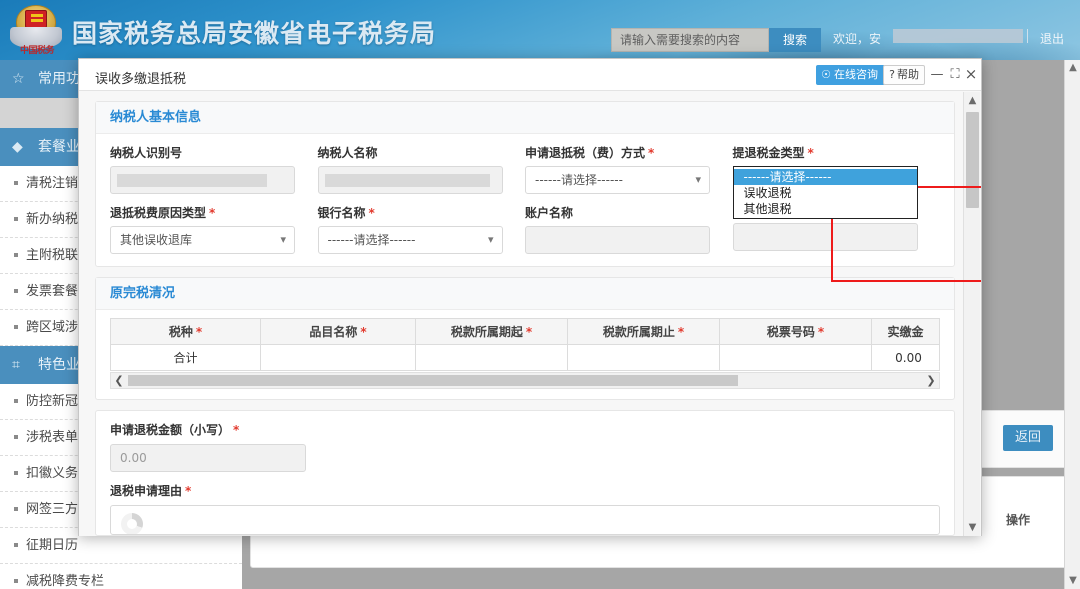 The image size is (1080, 589). I want to click on taxpayer-name-input, so click(410, 180).